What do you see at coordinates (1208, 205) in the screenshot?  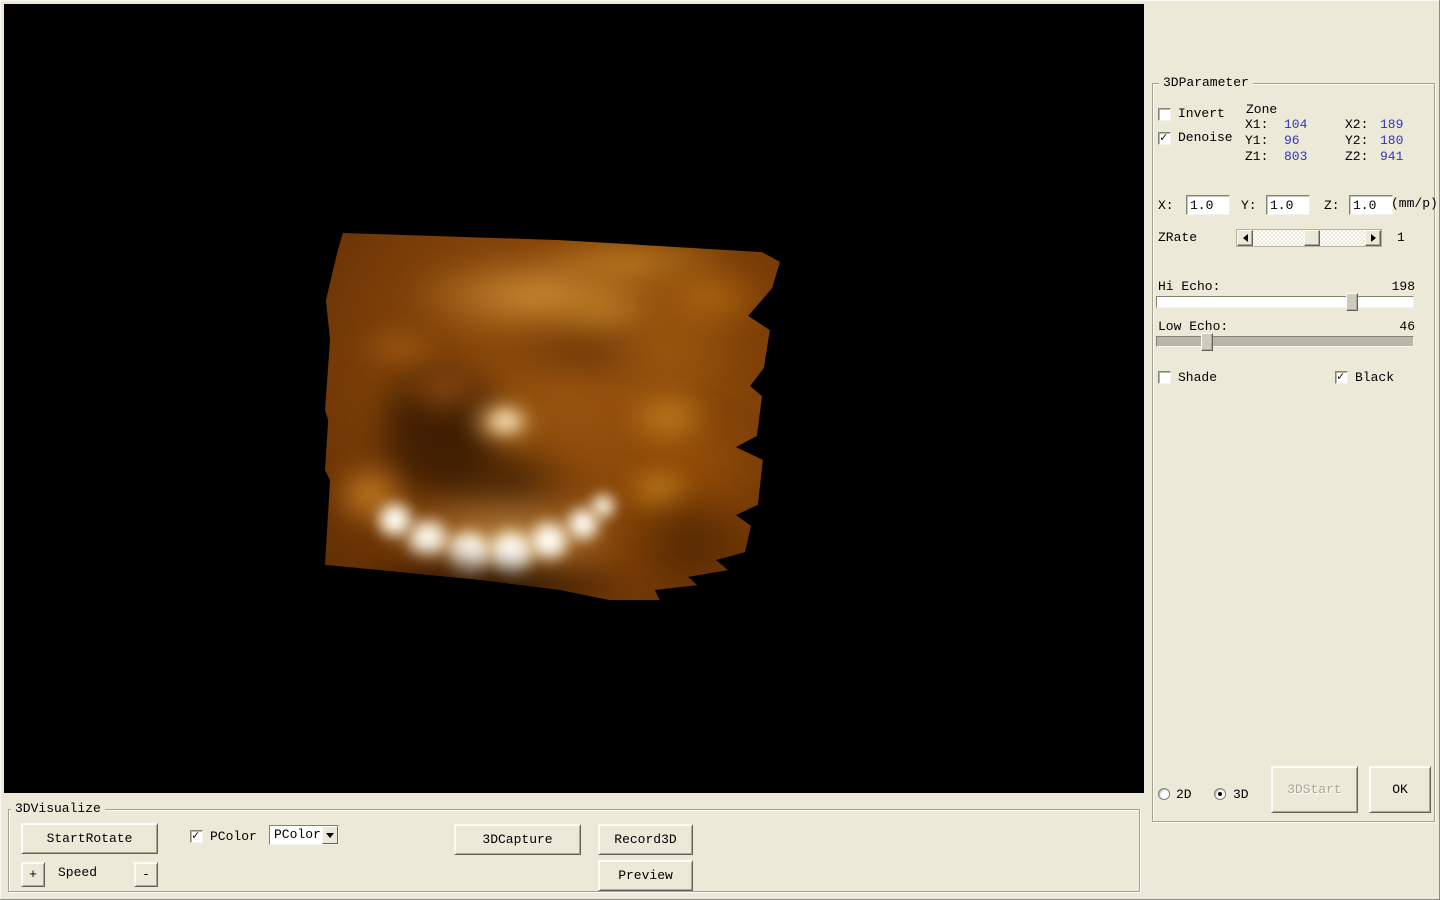 I see `scale-x-input` at bounding box center [1208, 205].